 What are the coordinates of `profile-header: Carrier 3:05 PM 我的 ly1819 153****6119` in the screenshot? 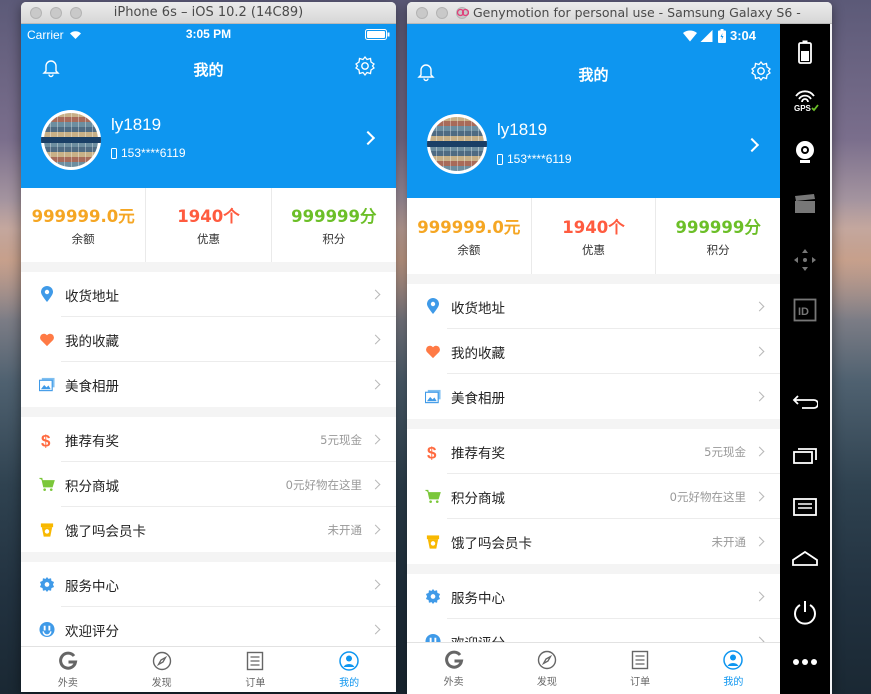 It's located at (208, 106).